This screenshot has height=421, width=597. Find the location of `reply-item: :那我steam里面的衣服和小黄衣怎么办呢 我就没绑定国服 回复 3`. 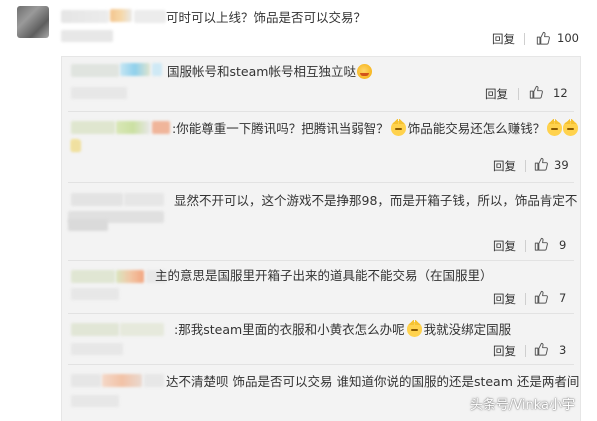

reply-item: :那我steam里面的衣服和小黄衣怎么办呢 我就没绑定国服 回复 3 is located at coordinates (321, 339).